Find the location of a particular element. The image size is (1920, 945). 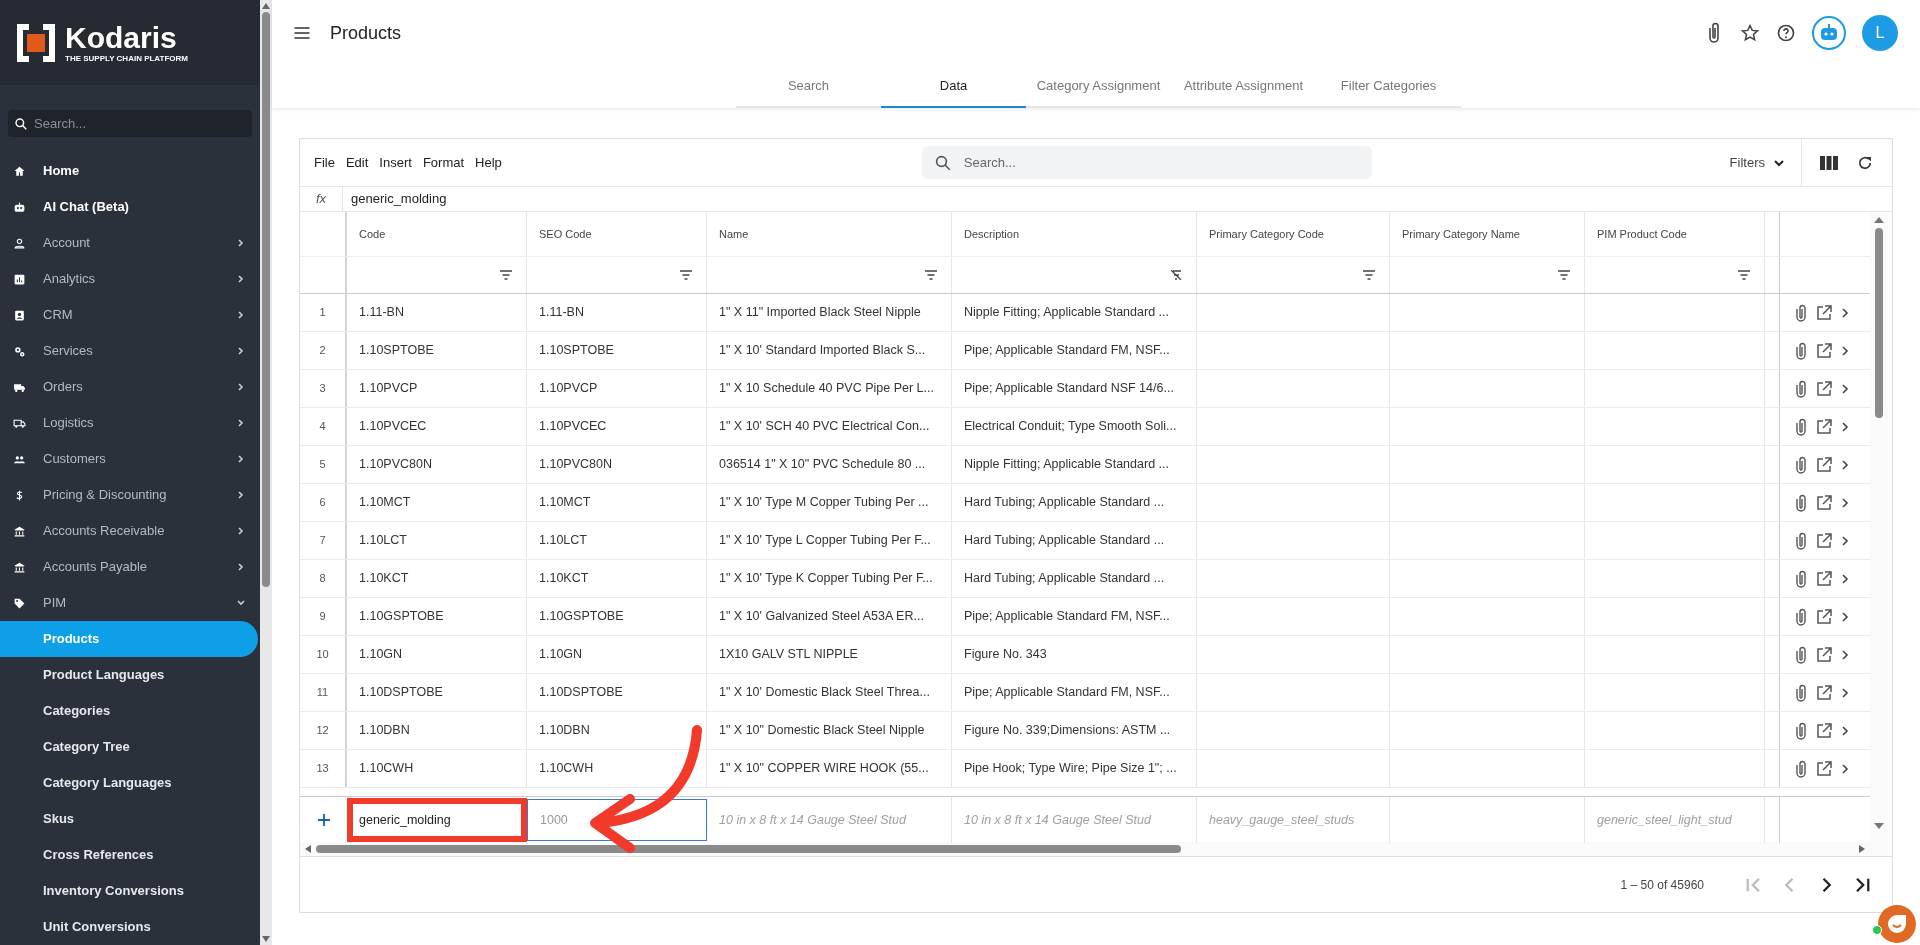

tab: Category Assignment is located at coordinates (1098, 87).